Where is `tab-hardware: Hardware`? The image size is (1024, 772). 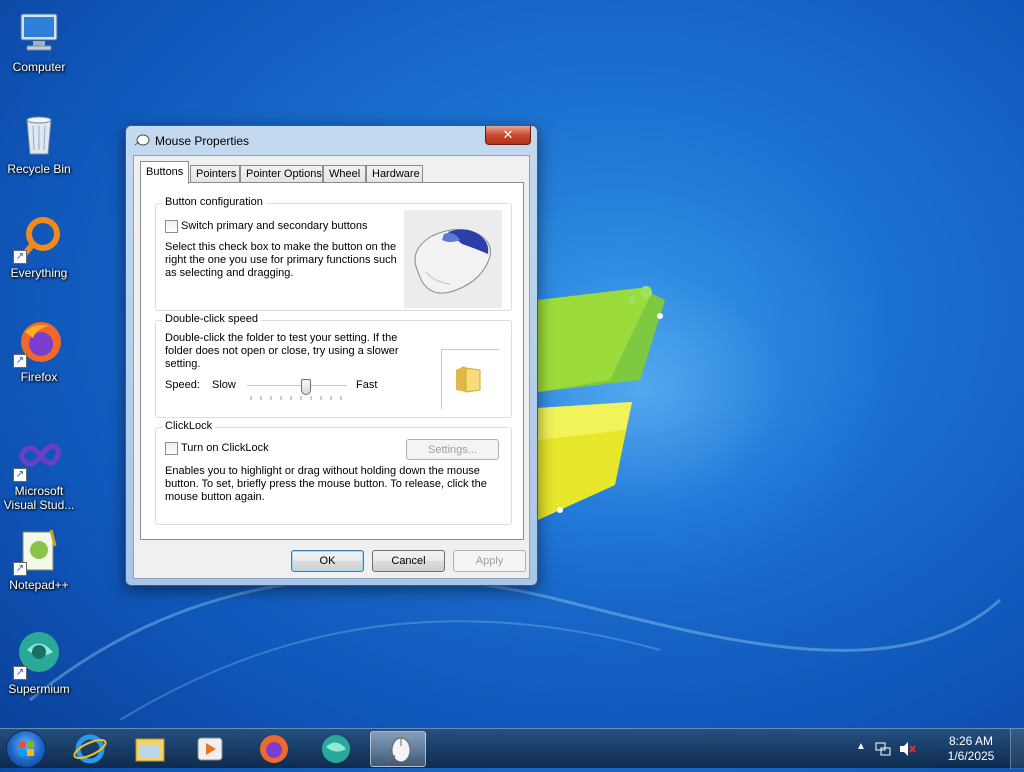
tab-hardware: Hardware is located at coordinates (394, 174).